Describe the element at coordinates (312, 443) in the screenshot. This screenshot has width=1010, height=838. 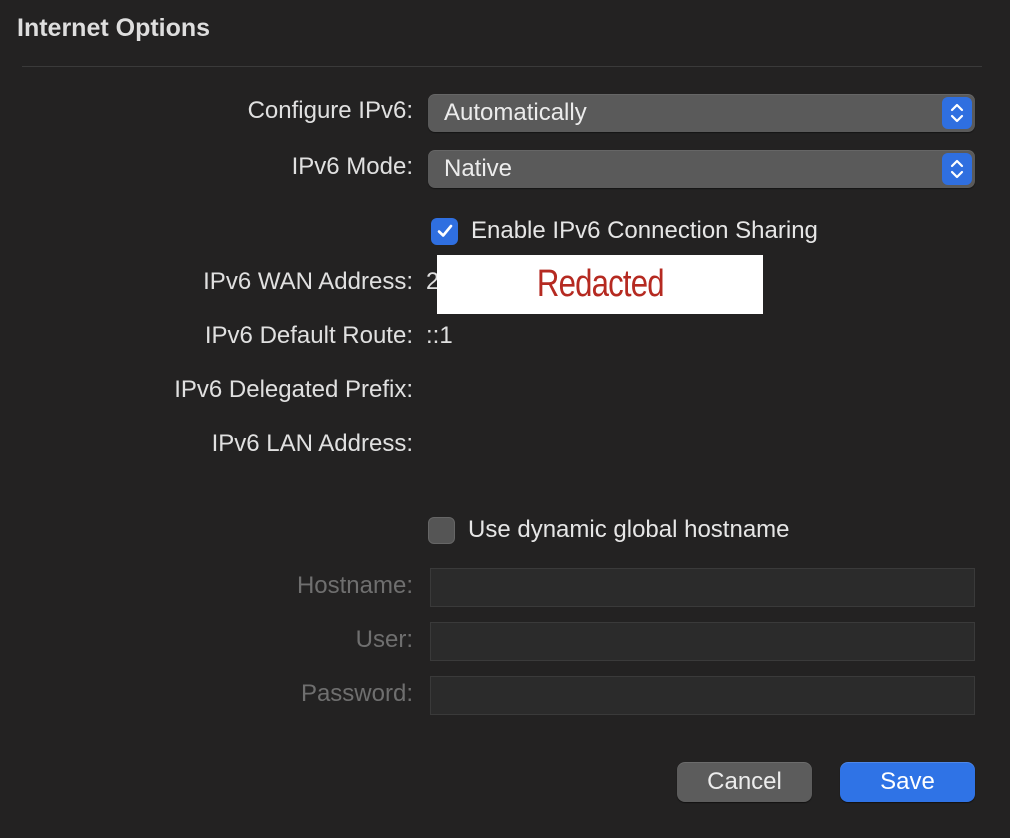
I see `lan-address-label: IPv6 LAN Address:` at that location.